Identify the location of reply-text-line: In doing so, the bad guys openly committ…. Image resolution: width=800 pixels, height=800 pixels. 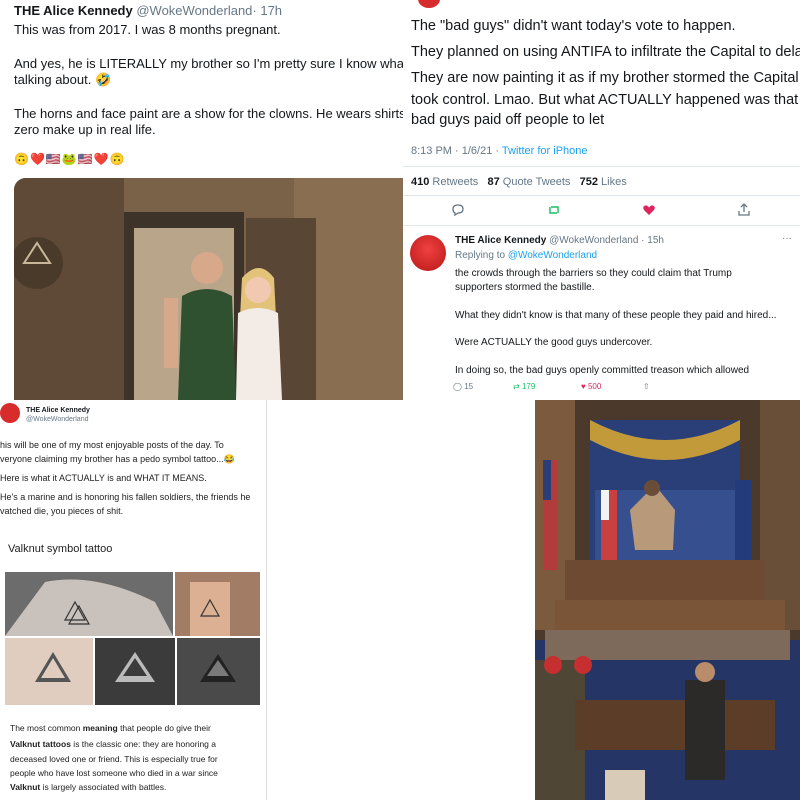
(602, 370).